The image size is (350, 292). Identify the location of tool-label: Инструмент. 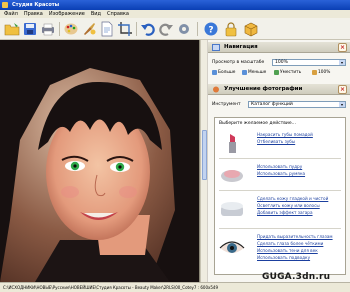
(226, 104).